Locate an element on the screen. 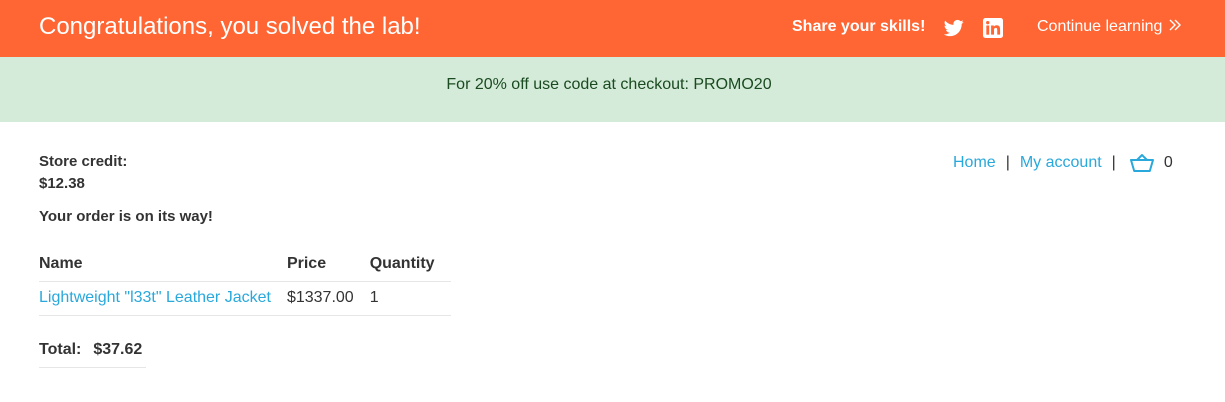 The image size is (1225, 402). item-name-cell: Lightweight "l33t" Leather Jacket is located at coordinates (163, 298).